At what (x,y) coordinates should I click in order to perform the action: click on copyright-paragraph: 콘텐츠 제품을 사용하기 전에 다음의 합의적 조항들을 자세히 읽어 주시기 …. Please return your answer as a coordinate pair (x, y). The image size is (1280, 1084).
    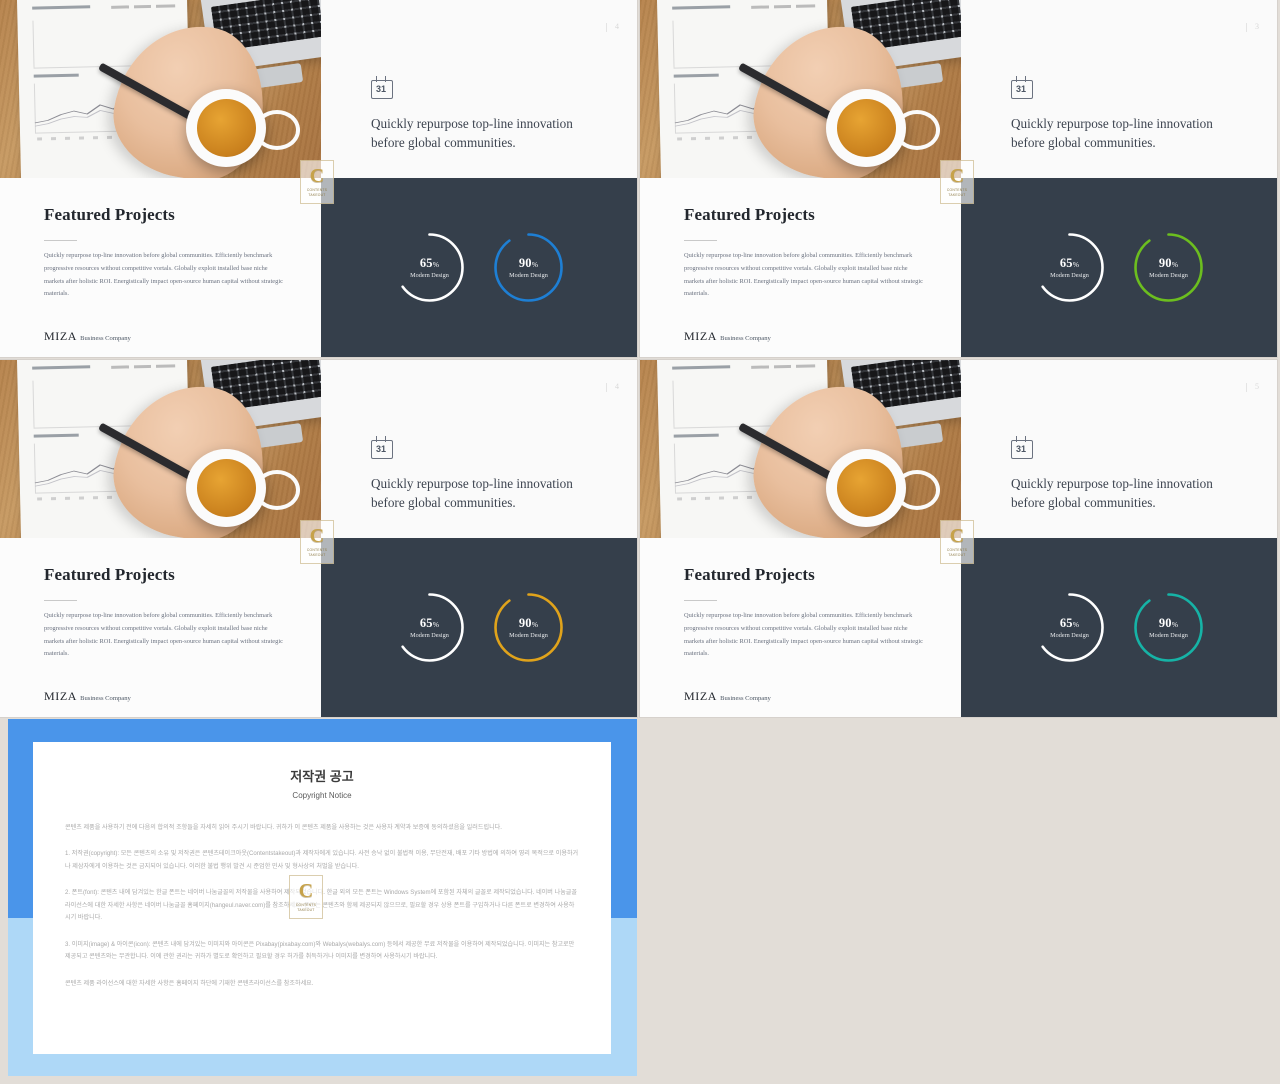
    Looking at the image, I should click on (283, 827).